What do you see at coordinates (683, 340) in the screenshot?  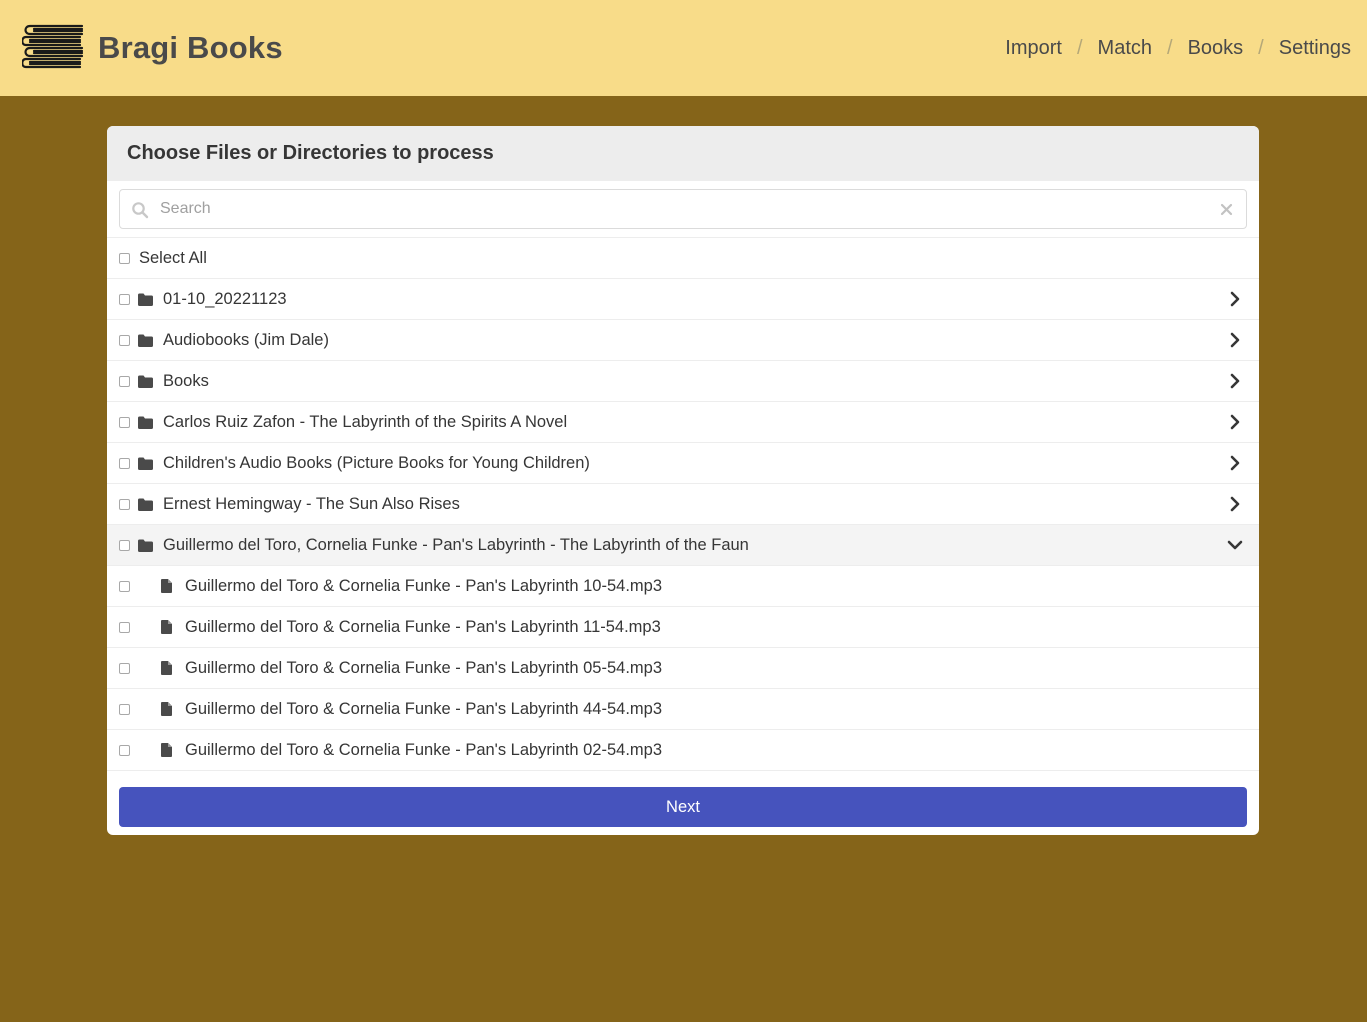 I see `folder-row: Audiobooks (Jim Dale)` at bounding box center [683, 340].